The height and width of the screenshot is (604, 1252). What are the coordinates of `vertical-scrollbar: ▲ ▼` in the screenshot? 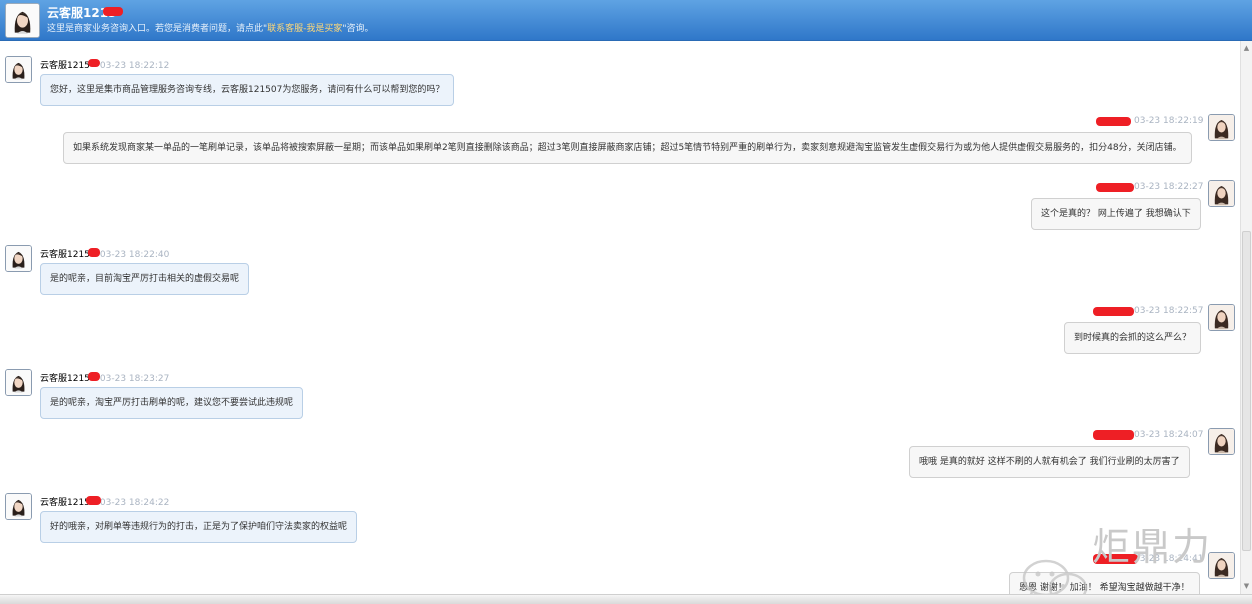 It's located at (1246, 317).